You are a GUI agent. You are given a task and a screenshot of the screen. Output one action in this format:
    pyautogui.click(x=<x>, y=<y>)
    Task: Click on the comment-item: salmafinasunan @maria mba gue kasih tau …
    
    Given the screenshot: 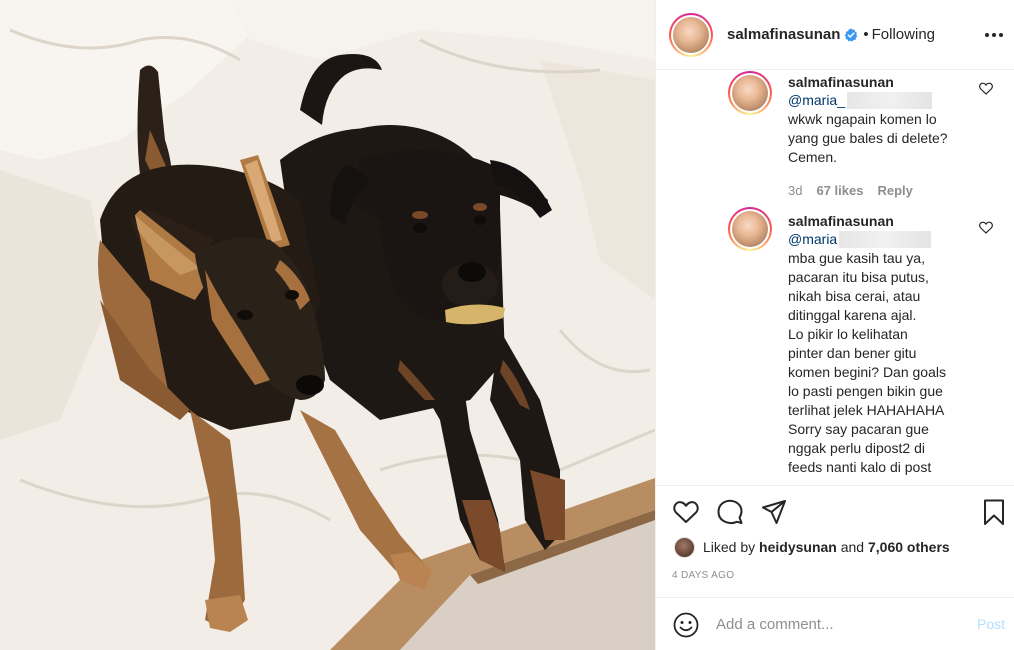 What is the action you would take?
    pyautogui.click(x=888, y=344)
    